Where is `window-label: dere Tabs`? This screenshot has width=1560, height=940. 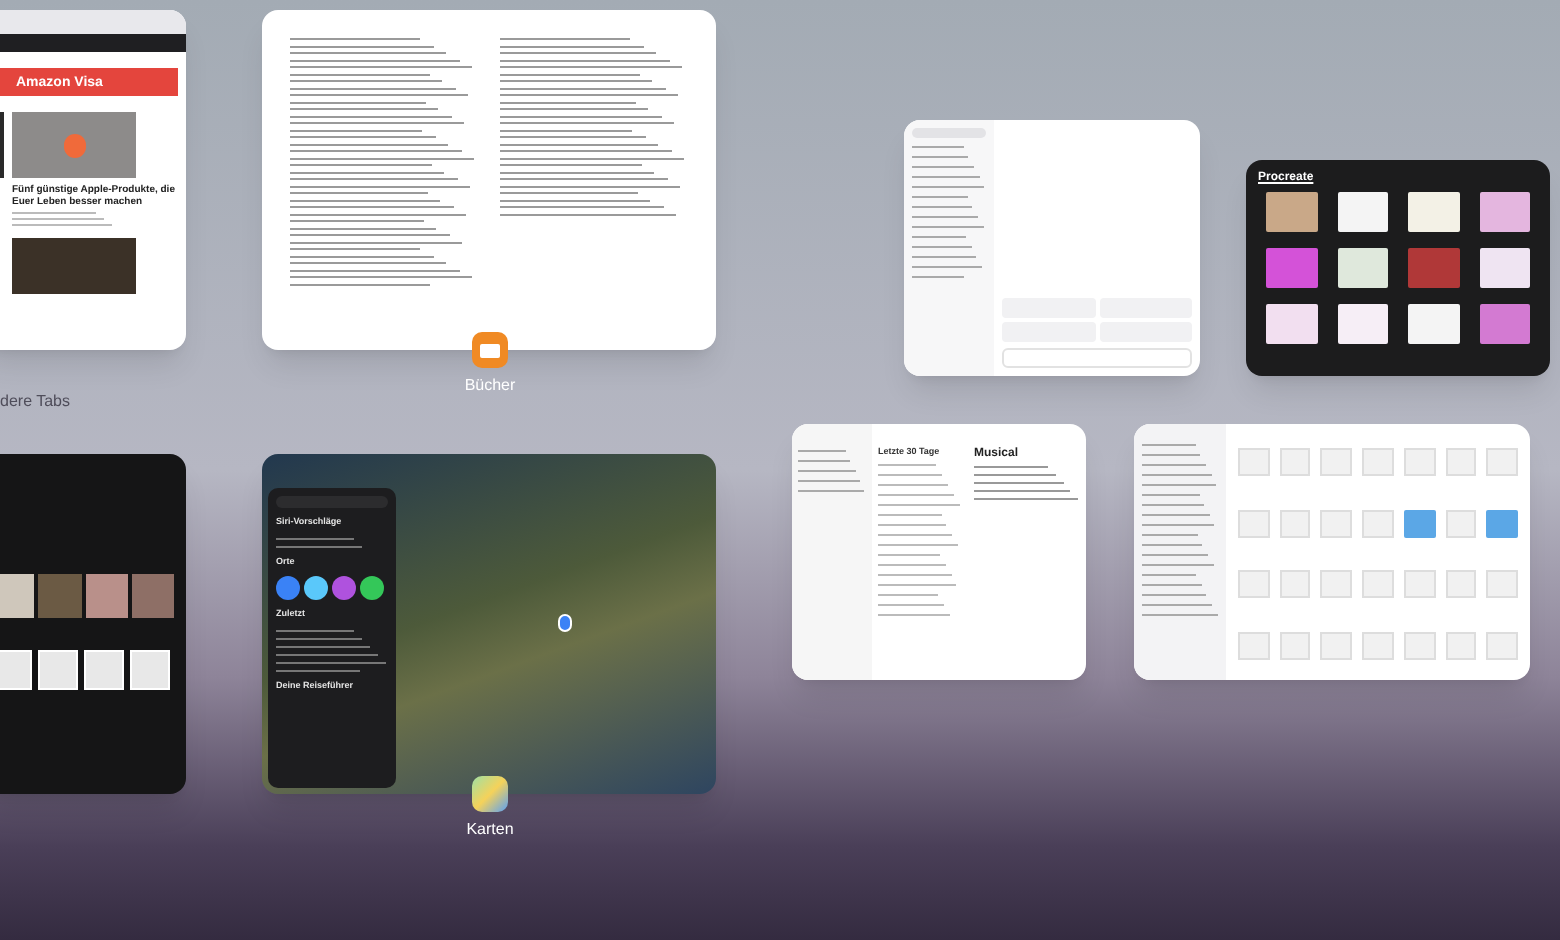 window-label: dere Tabs is located at coordinates (35, 402).